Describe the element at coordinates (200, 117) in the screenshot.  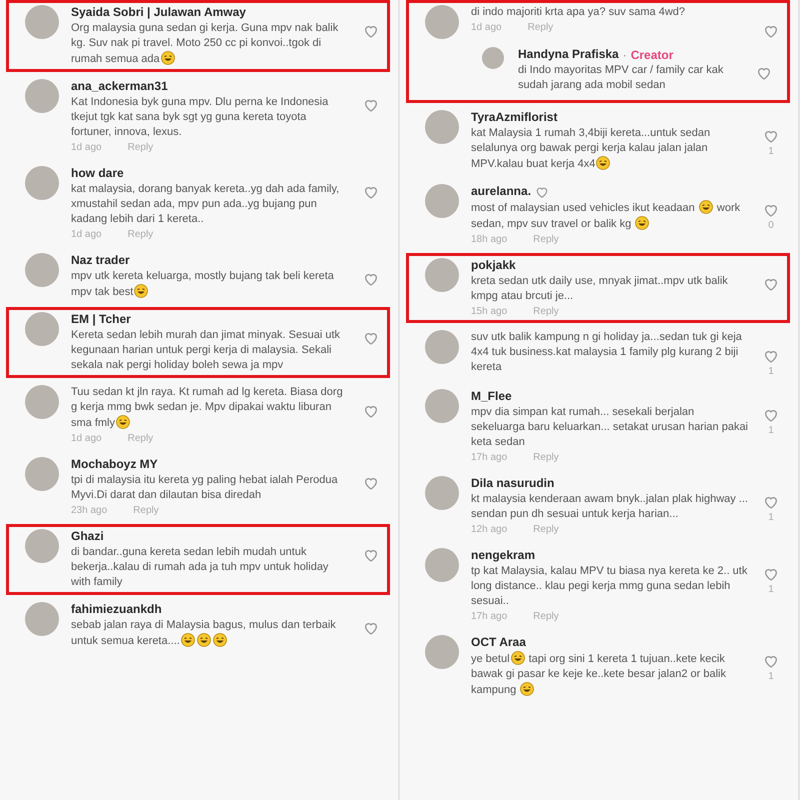
I see `comment-text: Kat Indonesia byk guna mpv. Dlu perna ke Indonesia tkejut tgk kat sana byk sgt yg guna kereta toyota fortuner, innova, lexus.` at that location.